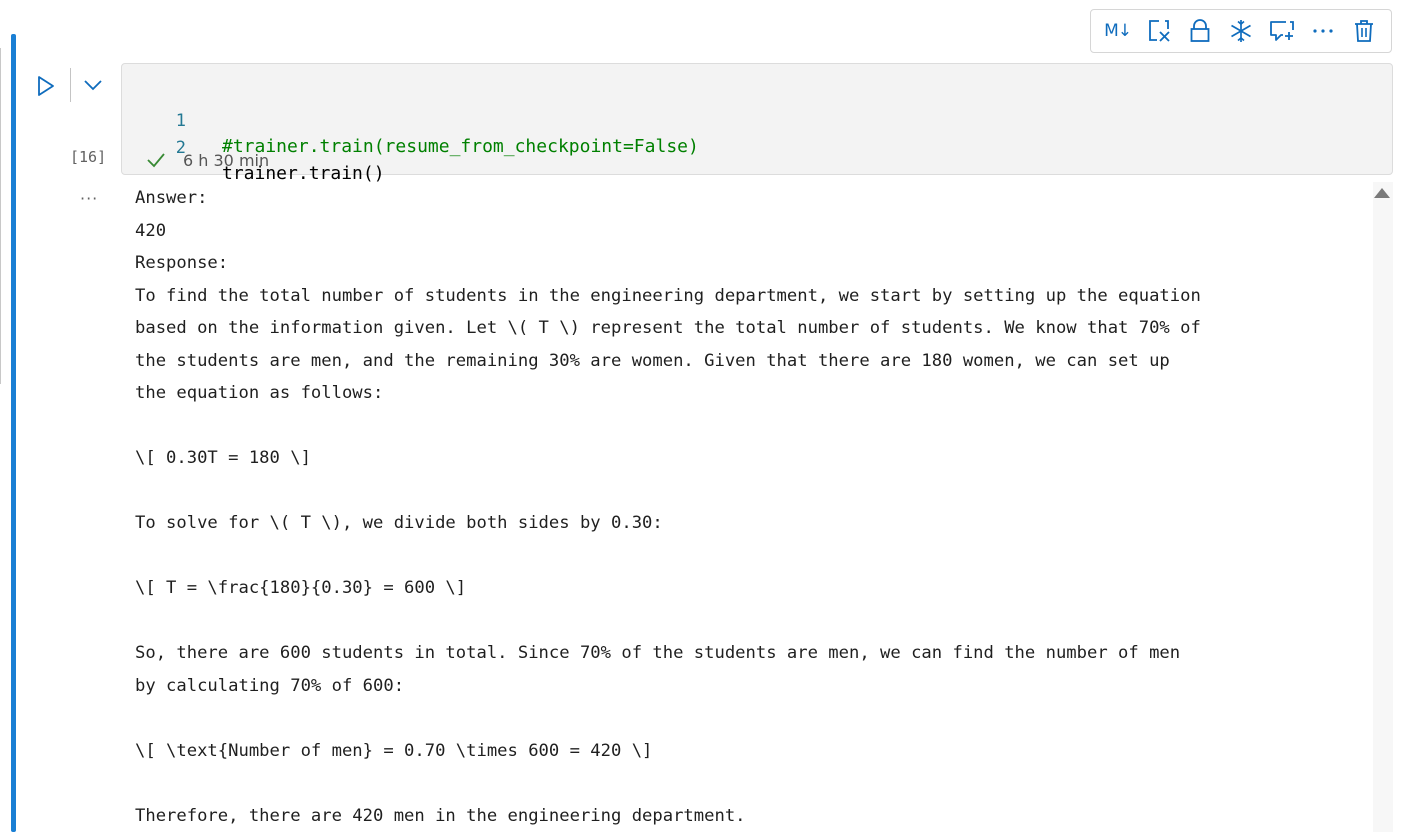 The image size is (1407, 832). Describe the element at coordinates (270, 685) in the screenshot. I see `output-line: by calculating 70% of 600:` at that location.